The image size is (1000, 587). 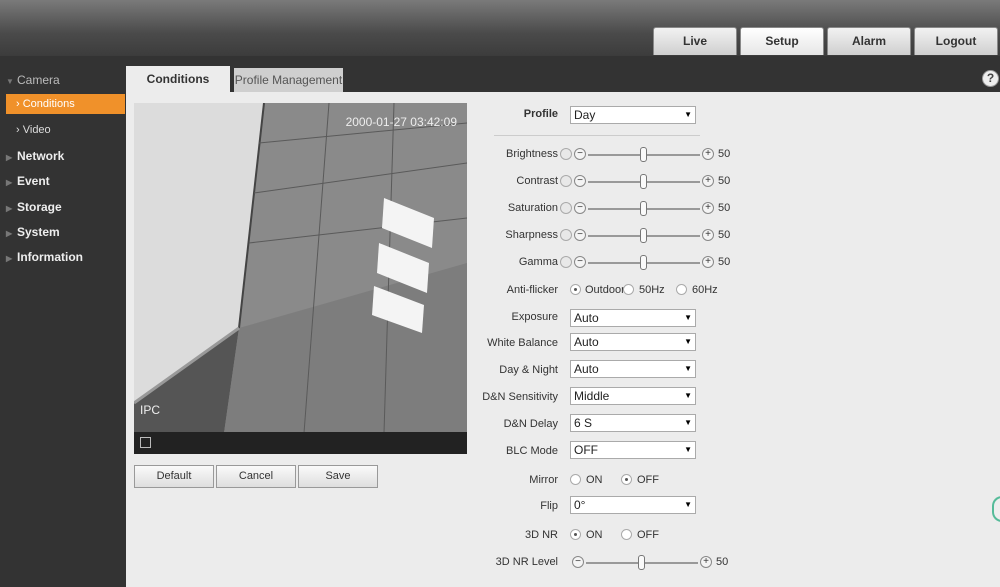 I want to click on anti-flicker-60hz-radio, so click(x=681, y=289).